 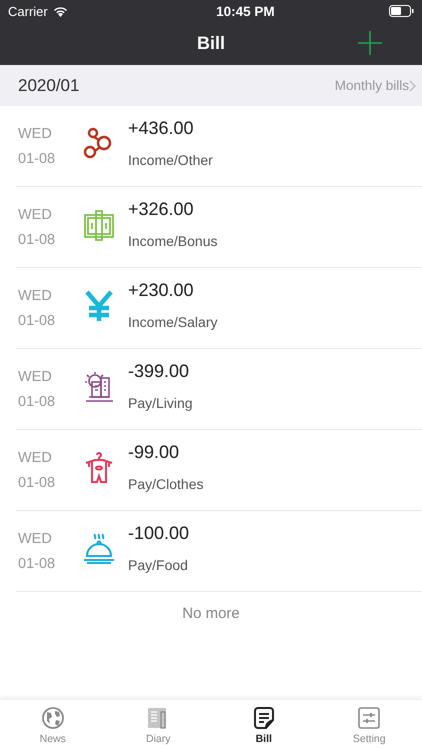 I want to click on amount-text: +326.00, so click(x=161, y=209).